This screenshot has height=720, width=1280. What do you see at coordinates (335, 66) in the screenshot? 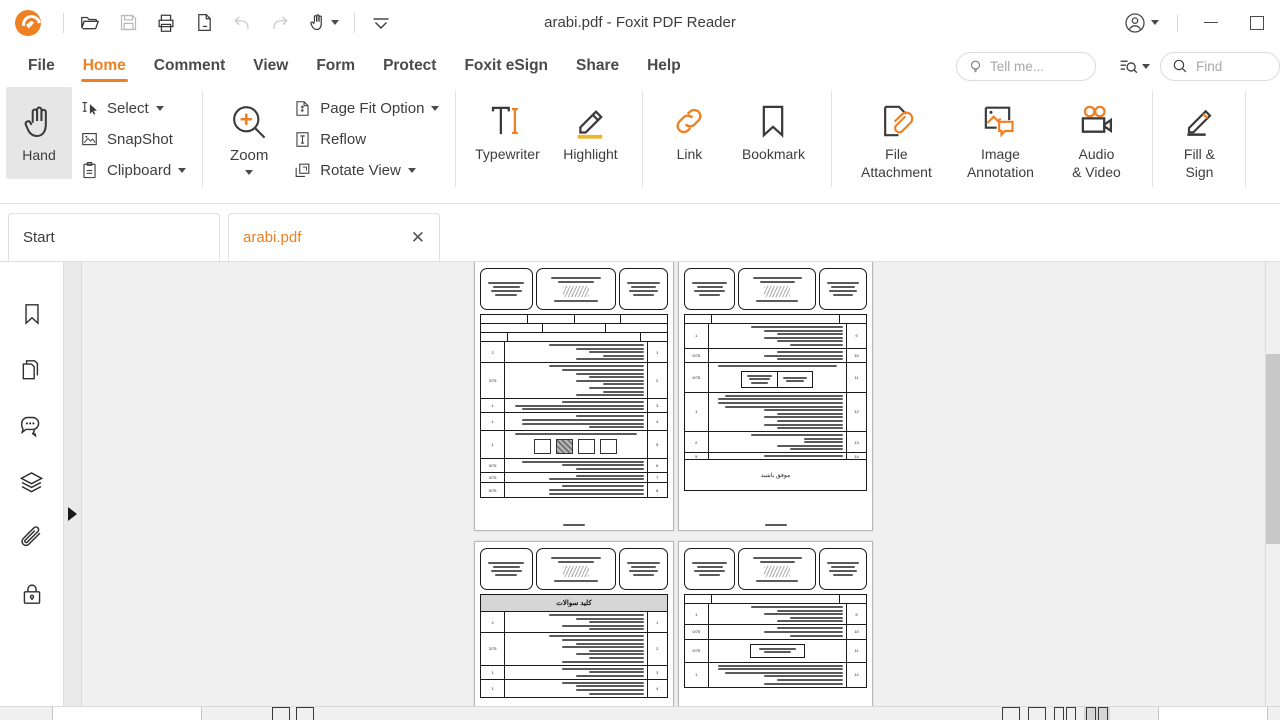
I see `menu-form: Form` at bounding box center [335, 66].